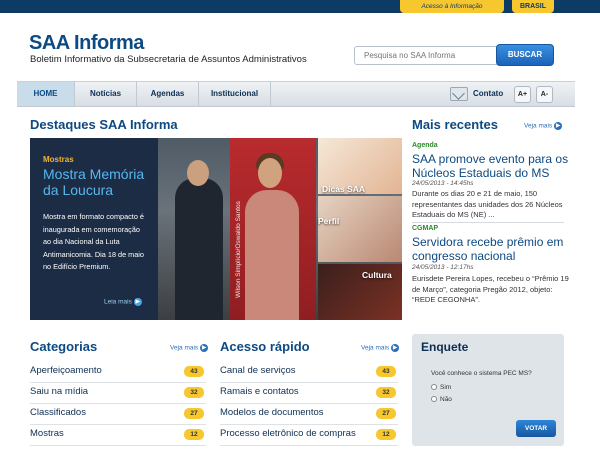 This screenshot has width=600, height=450. I want to click on nav-item-noticias: Notícias, so click(106, 94).